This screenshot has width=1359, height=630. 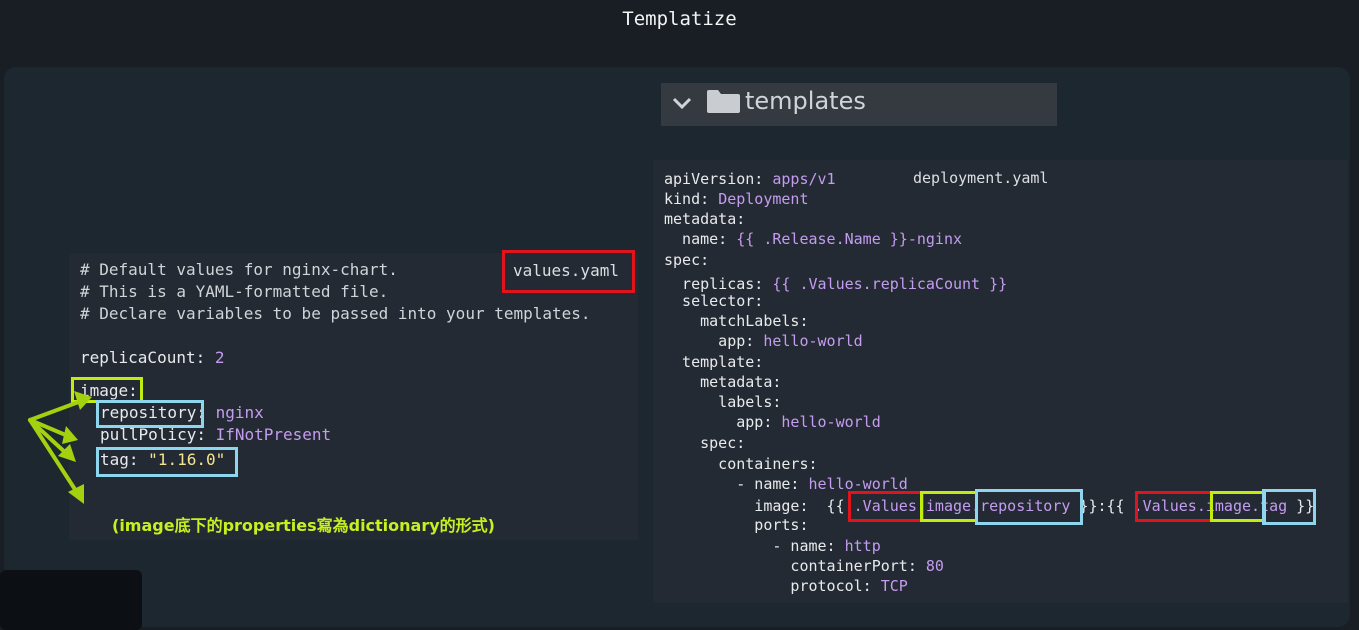 What do you see at coordinates (303, 525) in the screenshot?
I see `annotation-note: (image底下的properties寫為dictionary的形式)` at bounding box center [303, 525].